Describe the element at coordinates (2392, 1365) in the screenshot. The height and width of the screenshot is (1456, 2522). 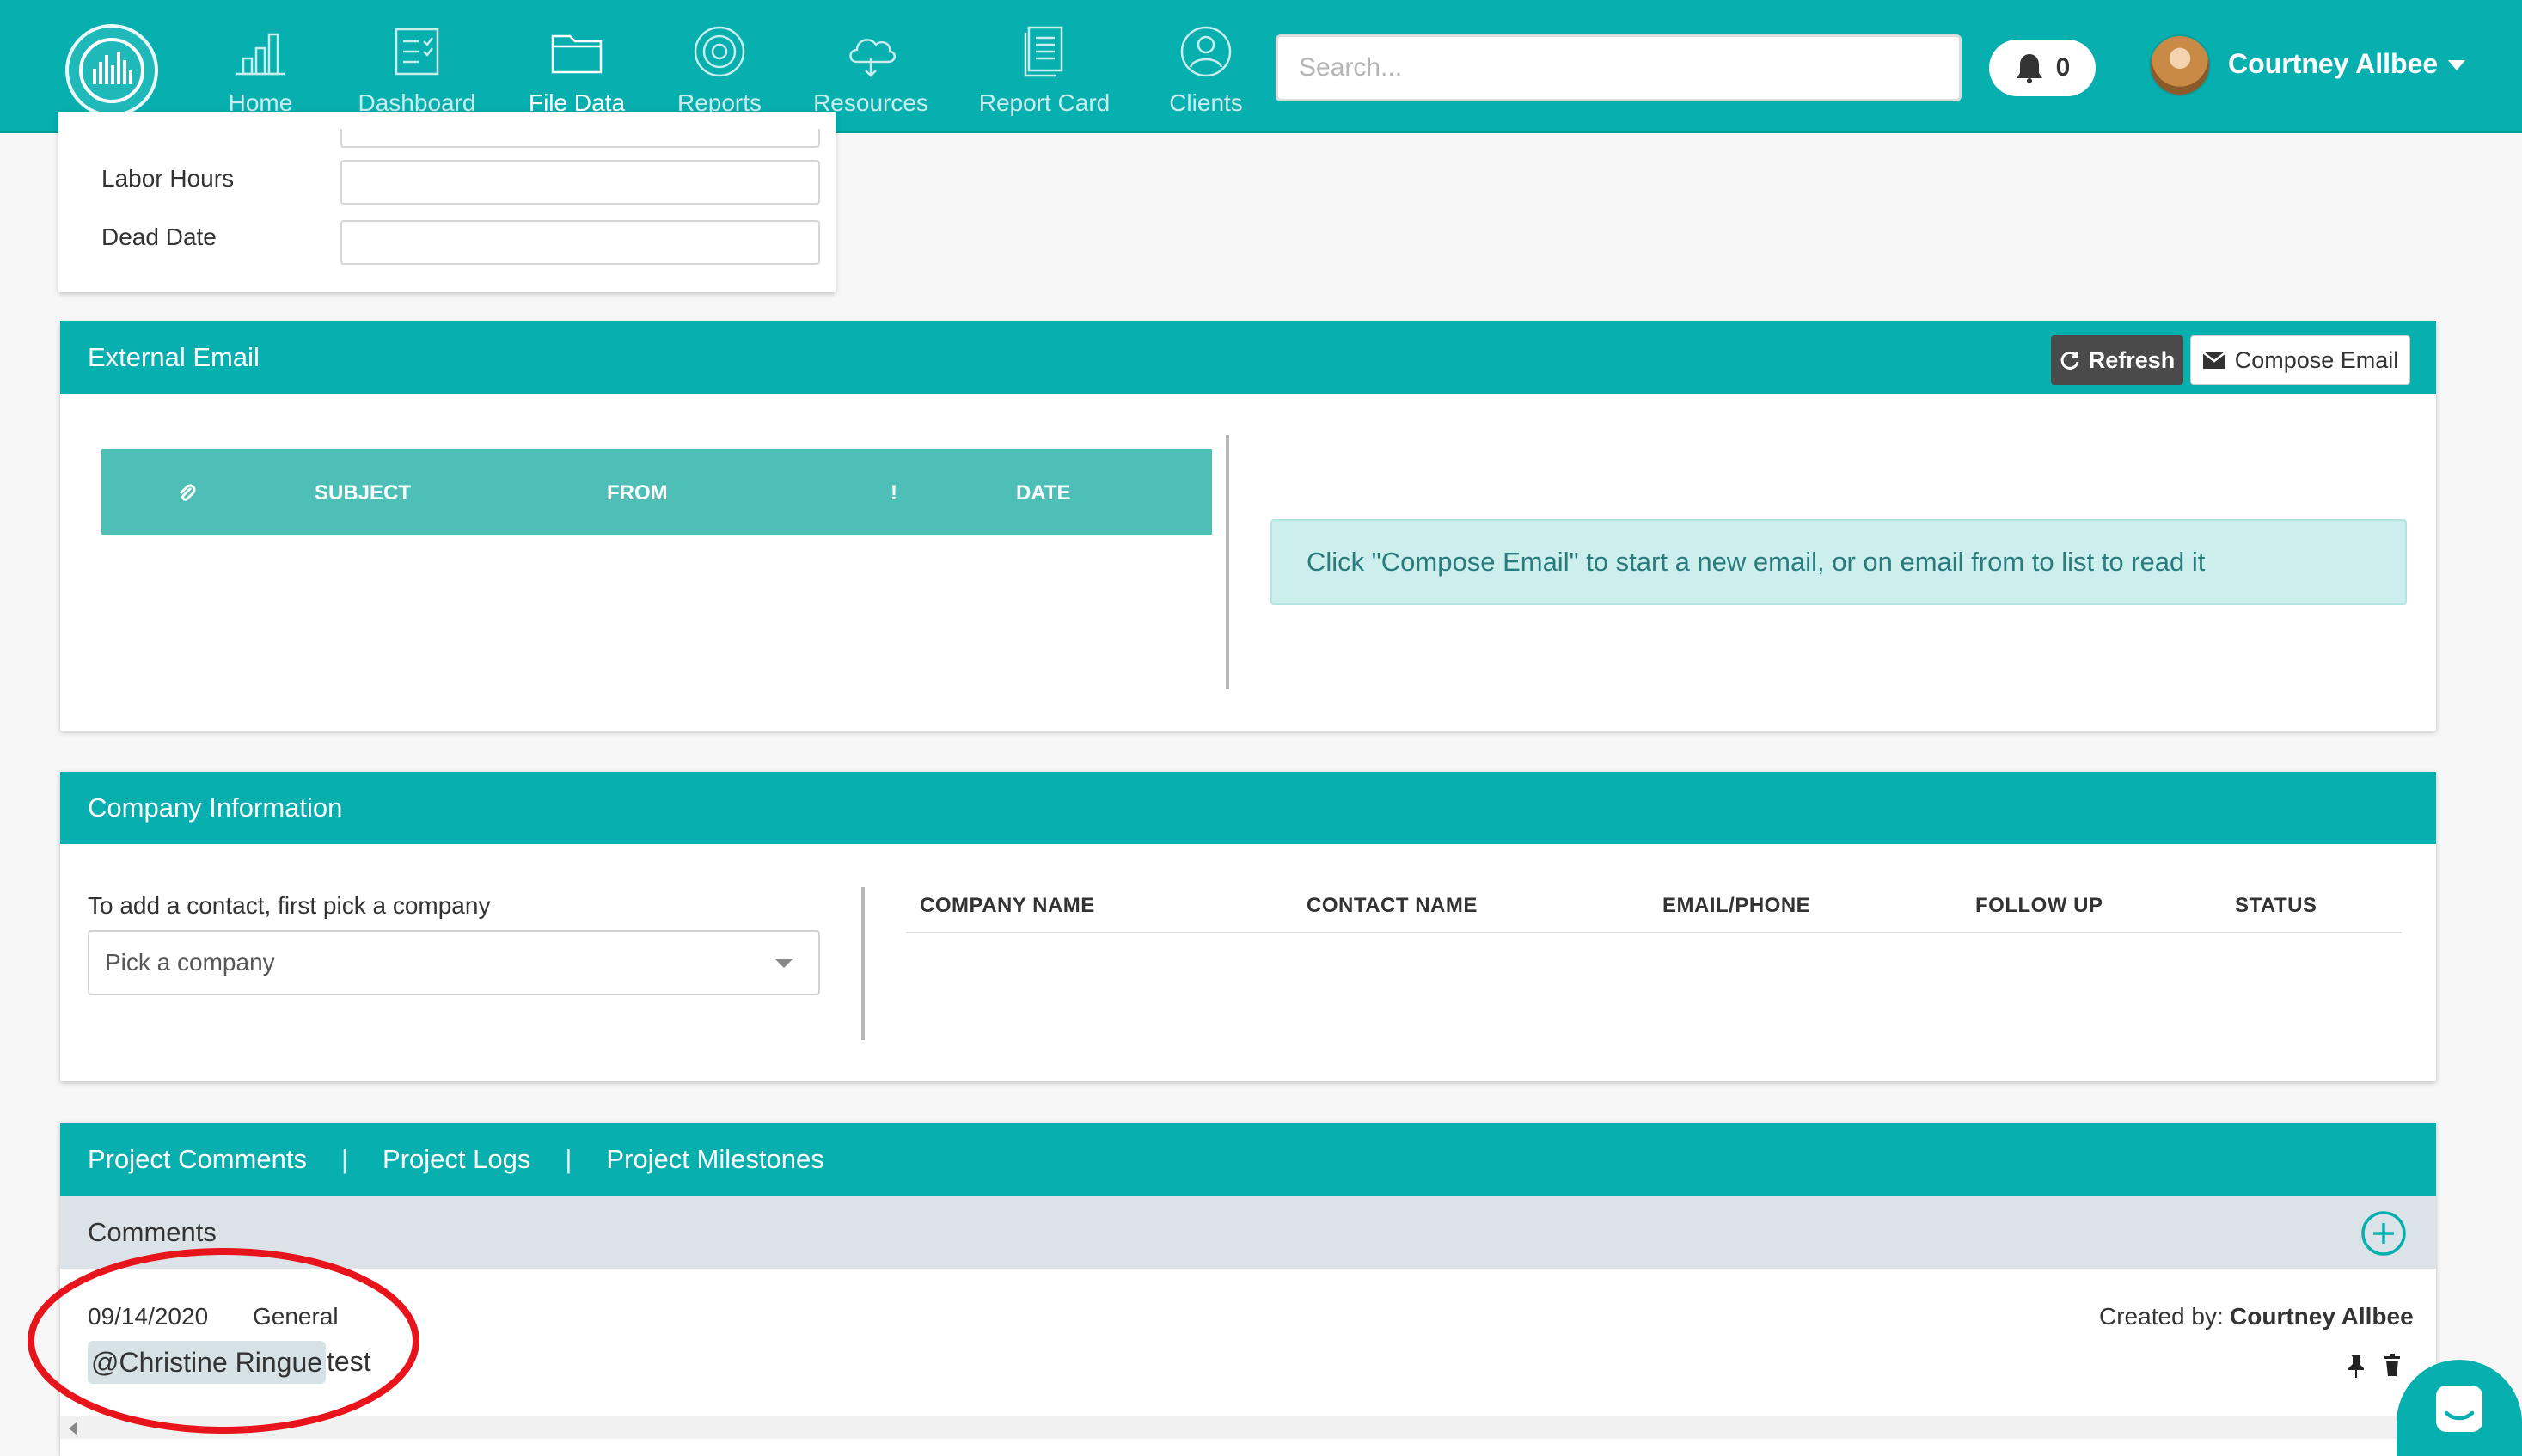
I see `trash-icon` at that location.